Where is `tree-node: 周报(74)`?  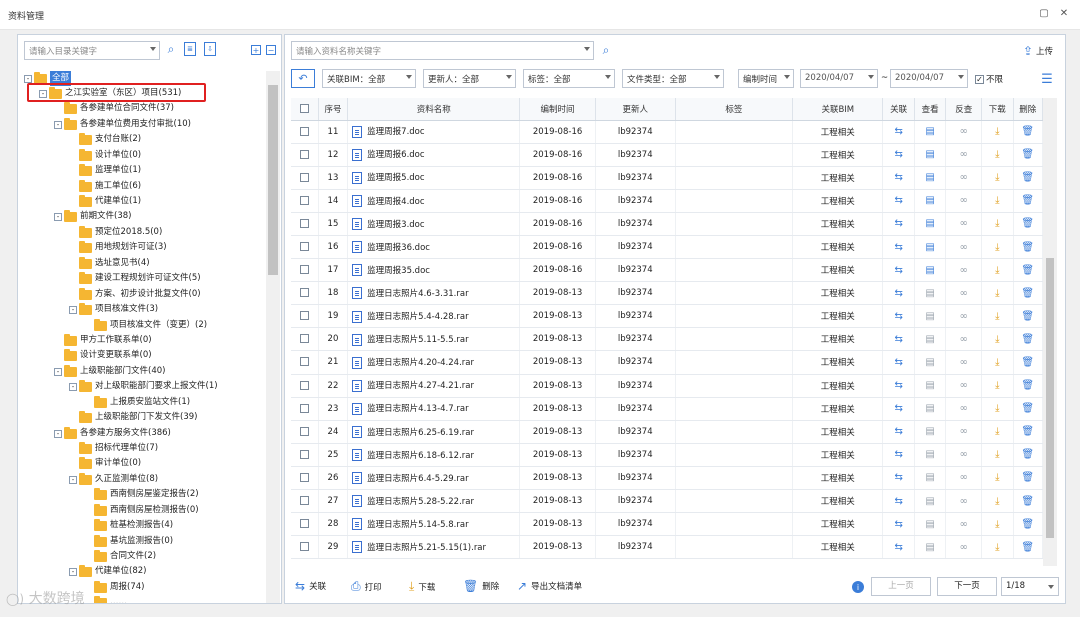 tree-node: 周报(74) is located at coordinates (114, 587).